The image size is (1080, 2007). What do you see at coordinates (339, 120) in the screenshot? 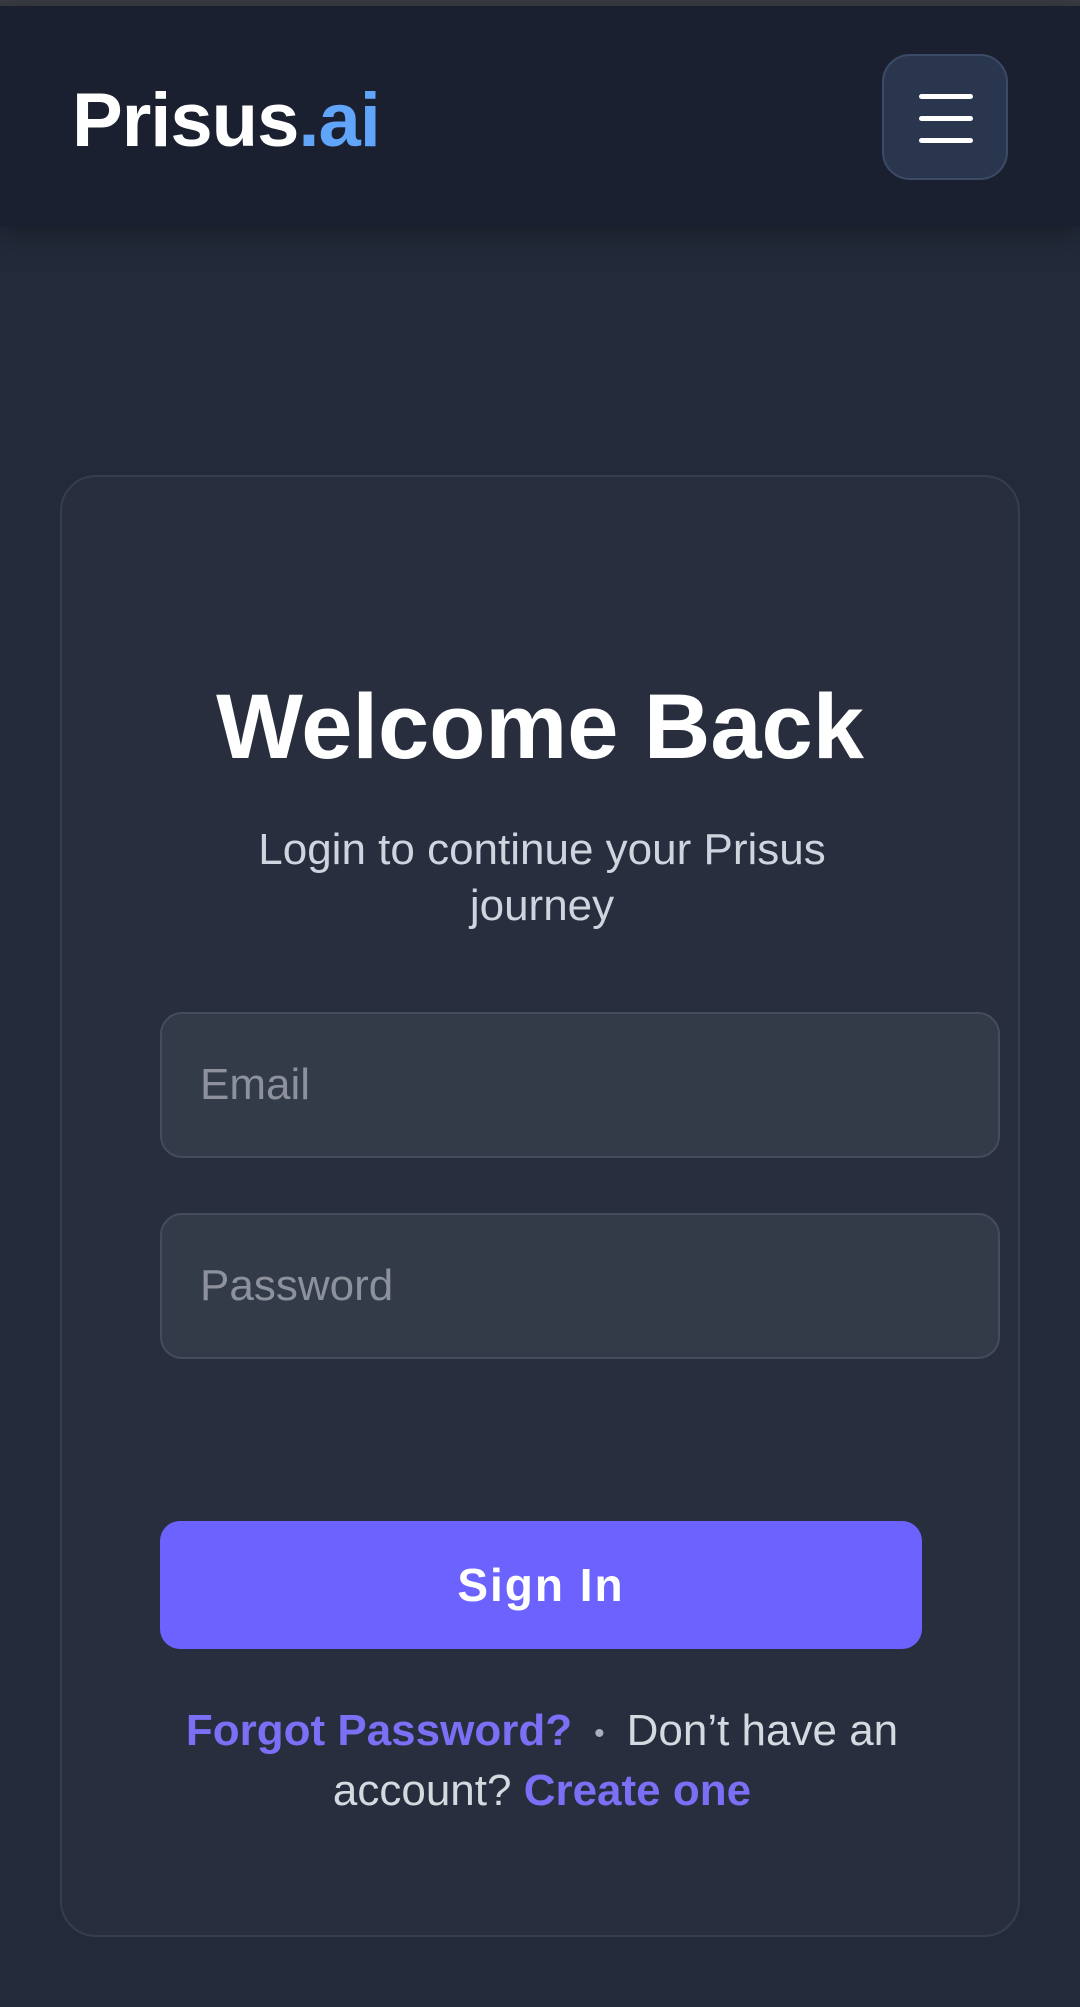
I see `logo-accent-text: .ai` at bounding box center [339, 120].